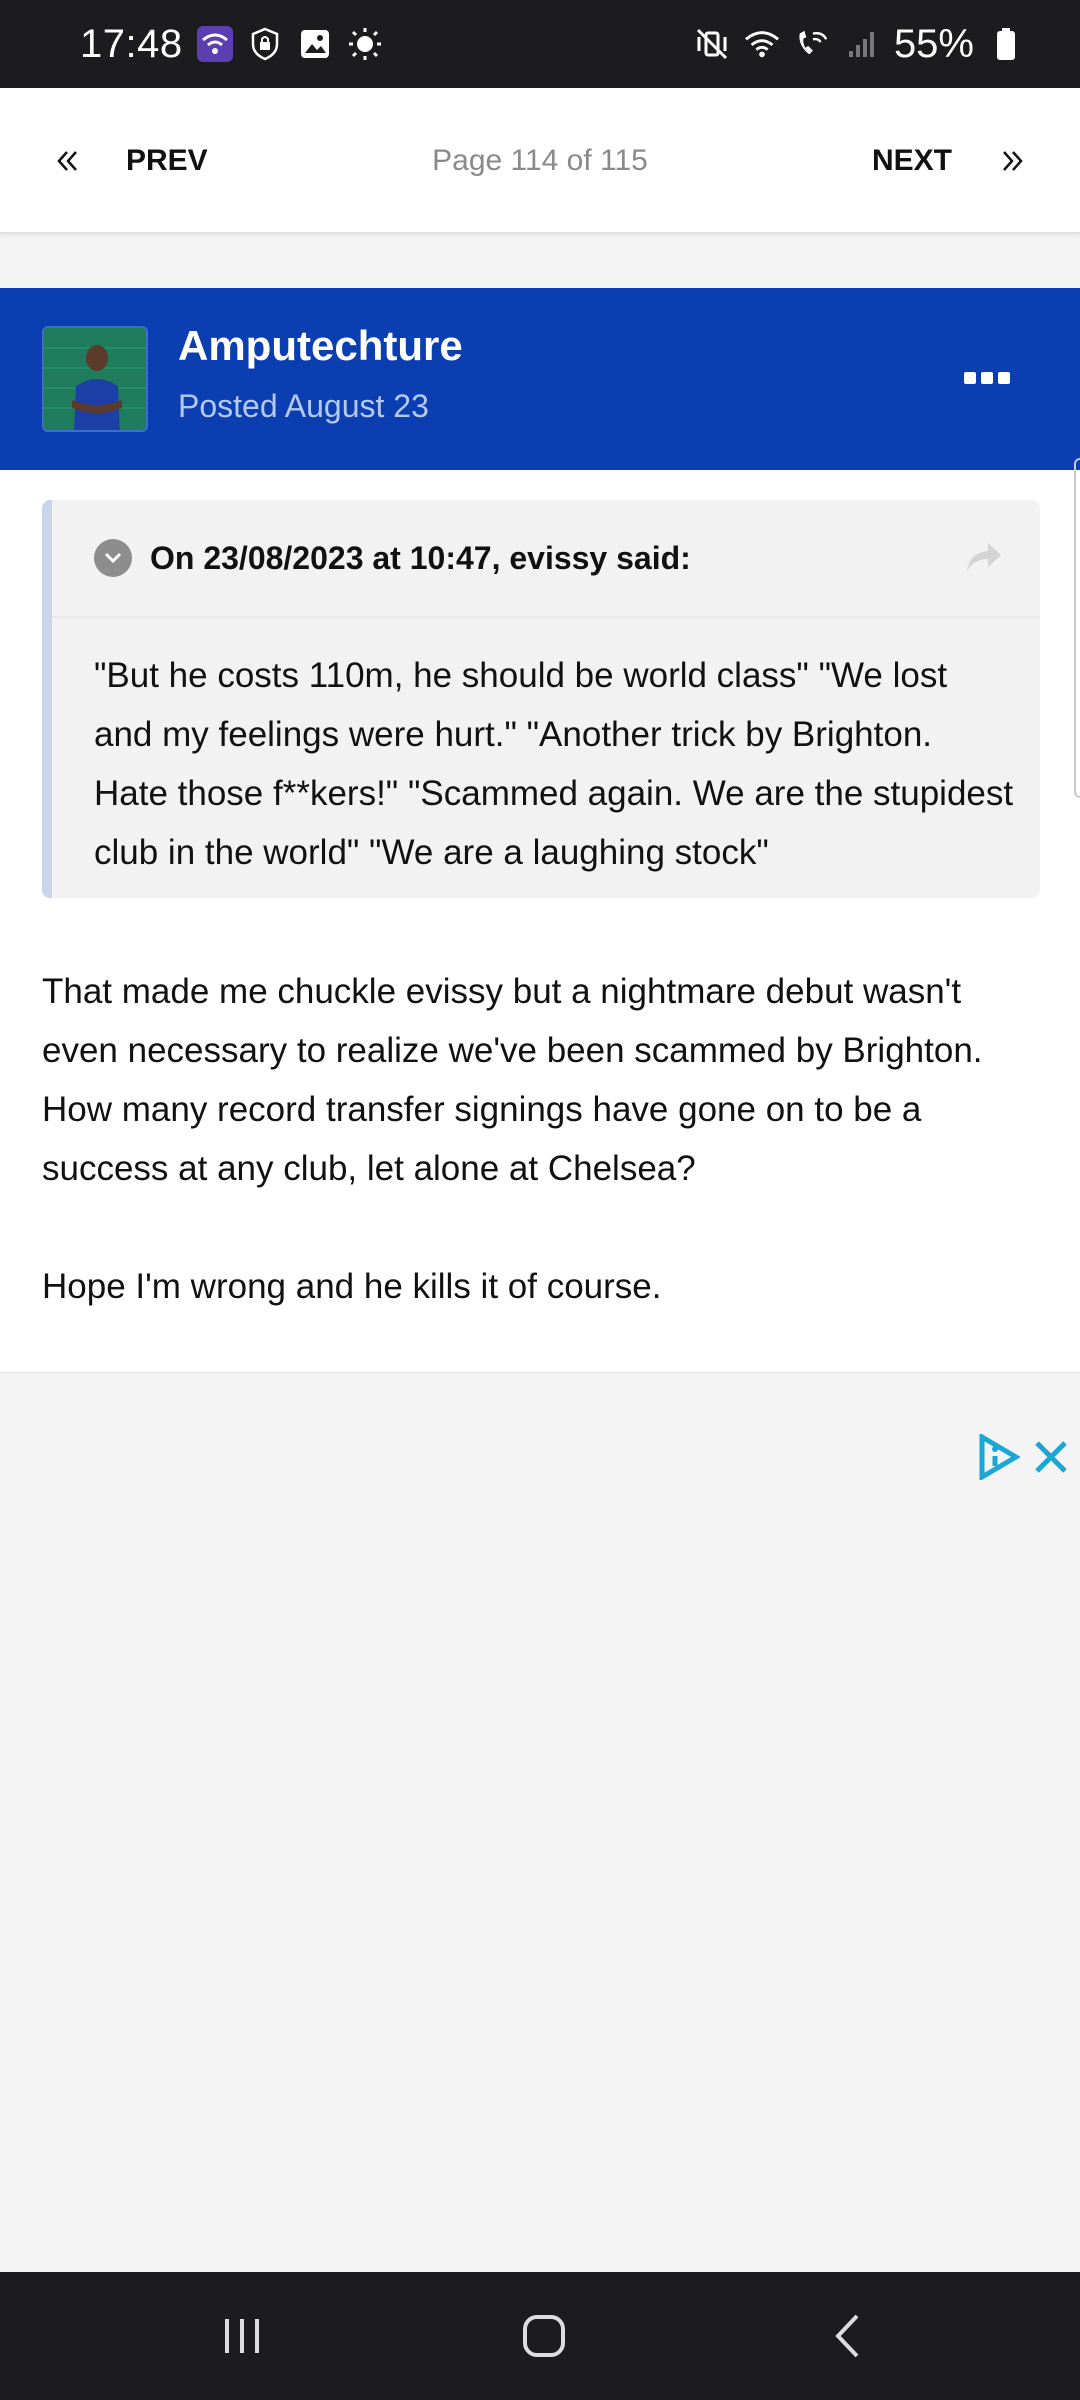 Image resolution: width=1080 pixels, height=2400 pixels. Describe the element at coordinates (320, 346) in the screenshot. I see `author-name: Amputechture` at that location.